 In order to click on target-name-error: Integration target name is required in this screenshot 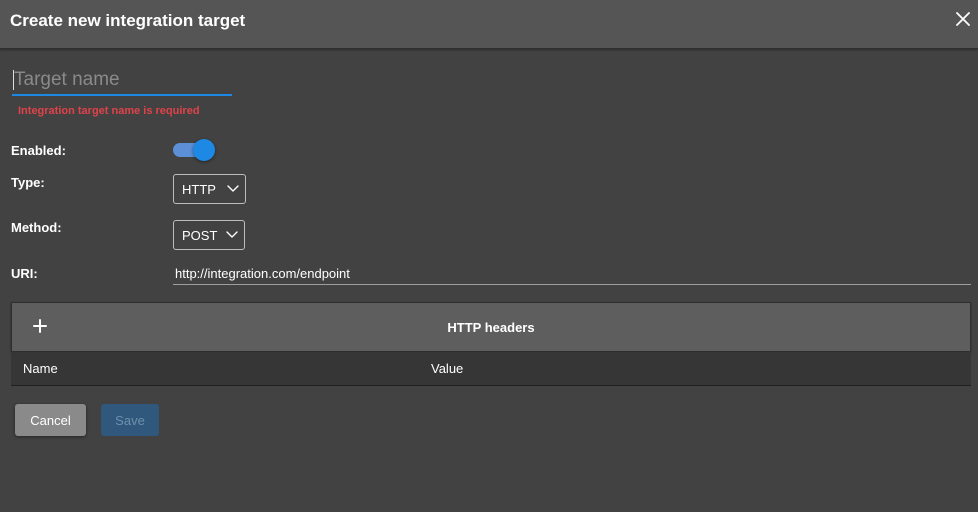, I will do `click(109, 111)`.